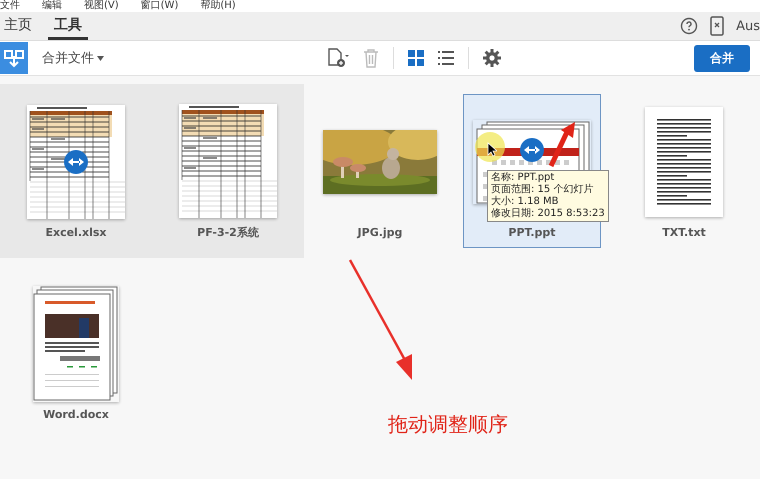 Image resolution: width=760 pixels, height=479 pixels. Describe the element at coordinates (689, 26) in the screenshot. I see `help-icon` at that location.